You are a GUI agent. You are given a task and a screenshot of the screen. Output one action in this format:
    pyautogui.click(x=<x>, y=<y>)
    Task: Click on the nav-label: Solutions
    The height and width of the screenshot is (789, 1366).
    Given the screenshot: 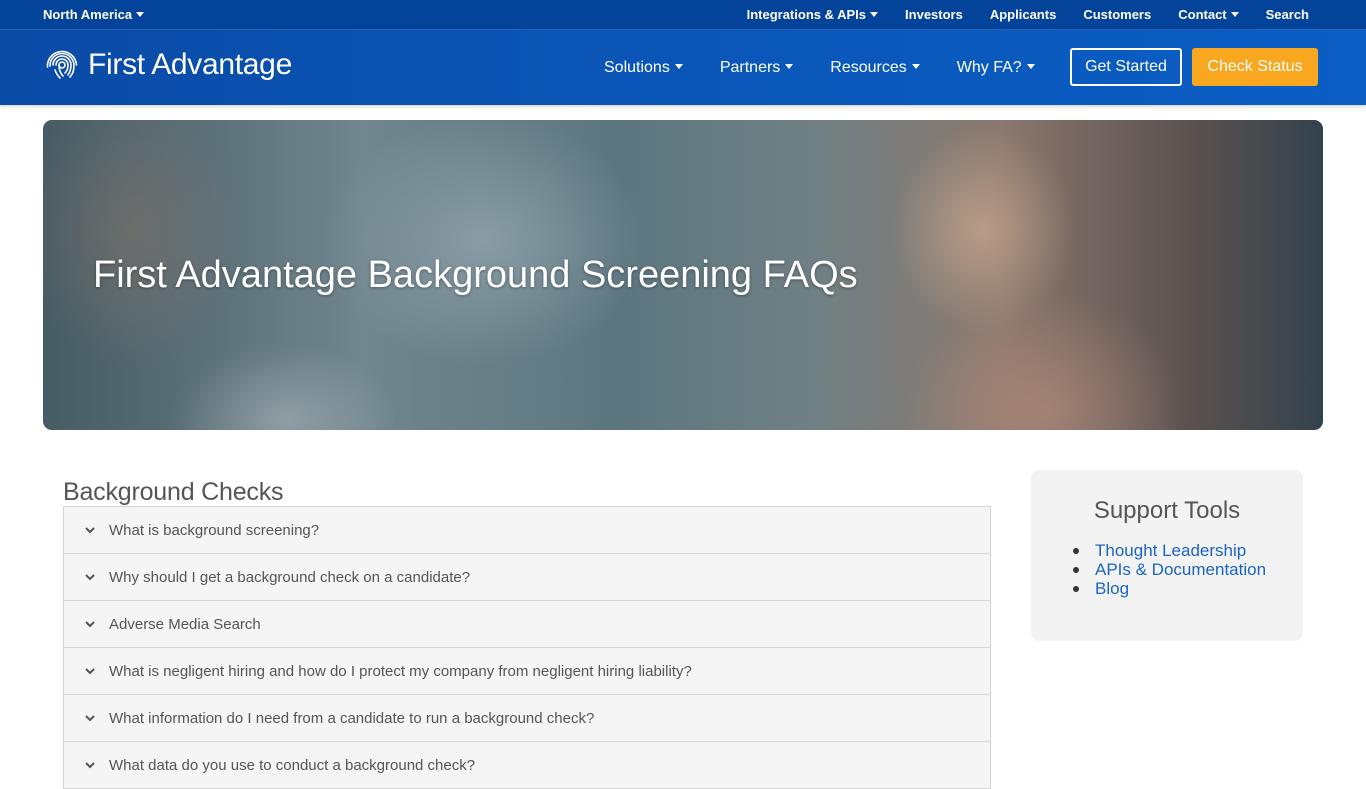 What is the action you would take?
    pyautogui.click(x=637, y=67)
    